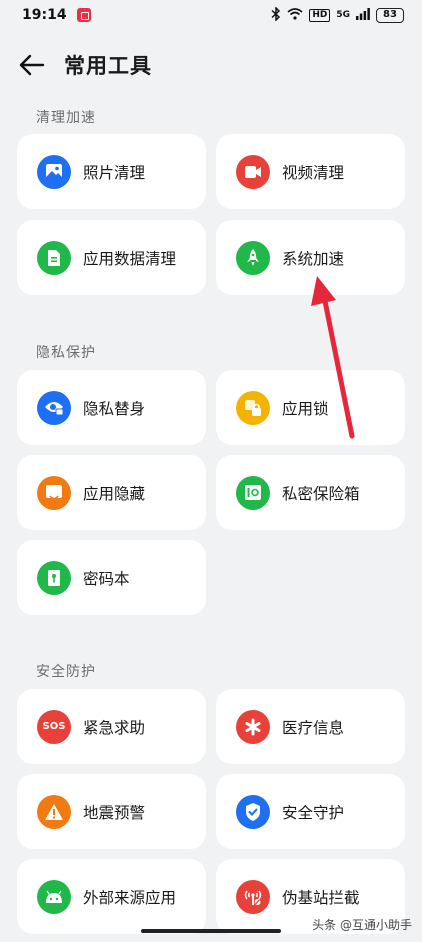 This screenshot has height=942, width=422. Describe the element at coordinates (211, 15) in the screenshot. I see `status-bar: 19:14 HD 5G 83` at that location.